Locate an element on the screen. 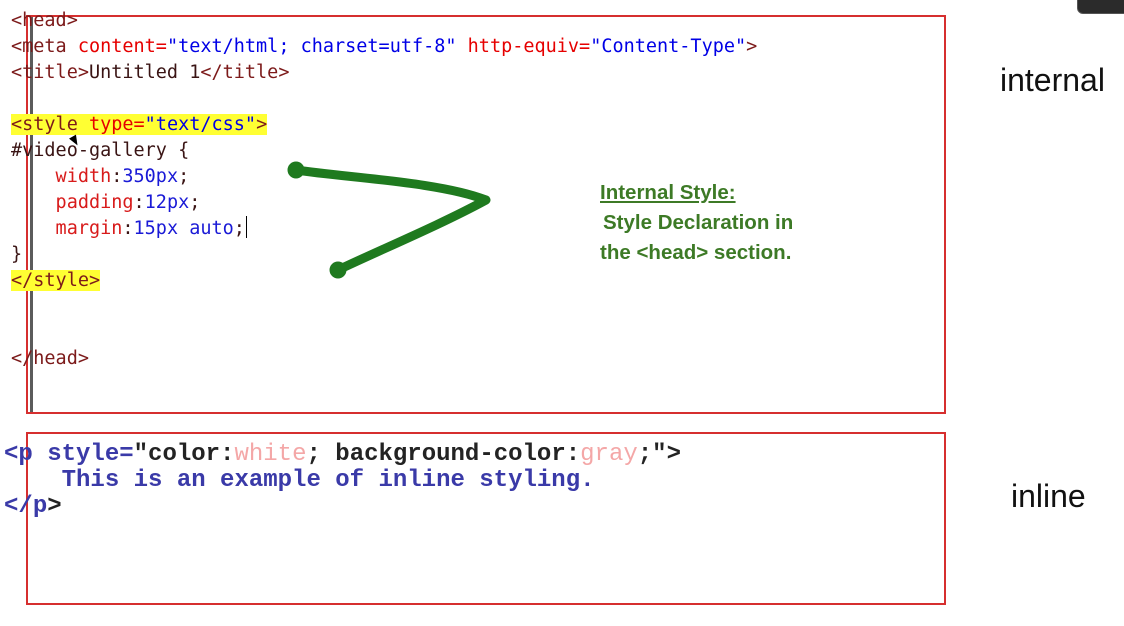  bracket-top-dot is located at coordinates (296, 170).